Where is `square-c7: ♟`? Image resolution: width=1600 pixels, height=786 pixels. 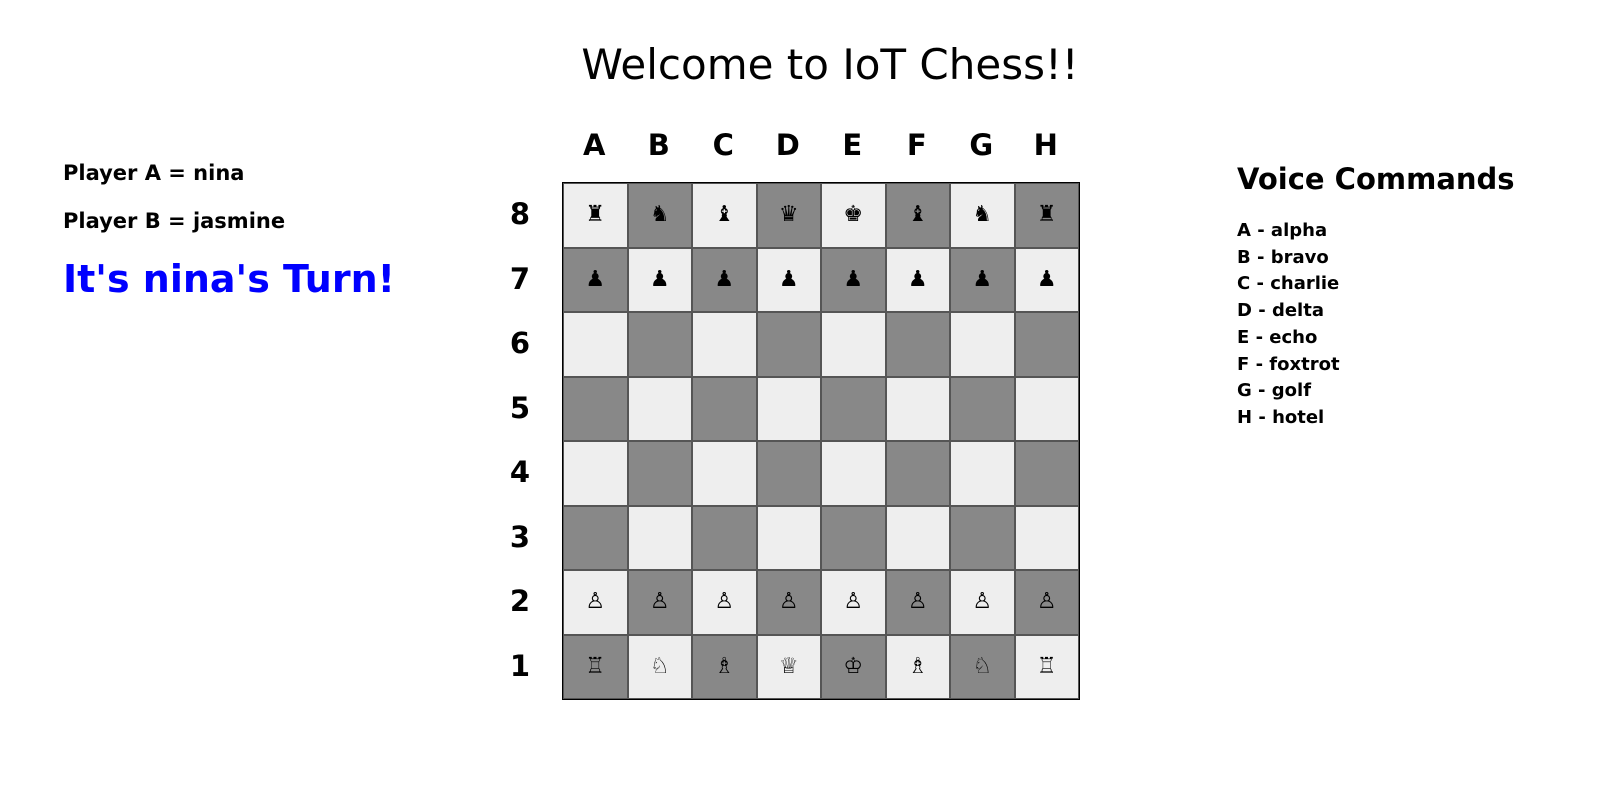
square-c7: ♟ is located at coordinates (724, 279).